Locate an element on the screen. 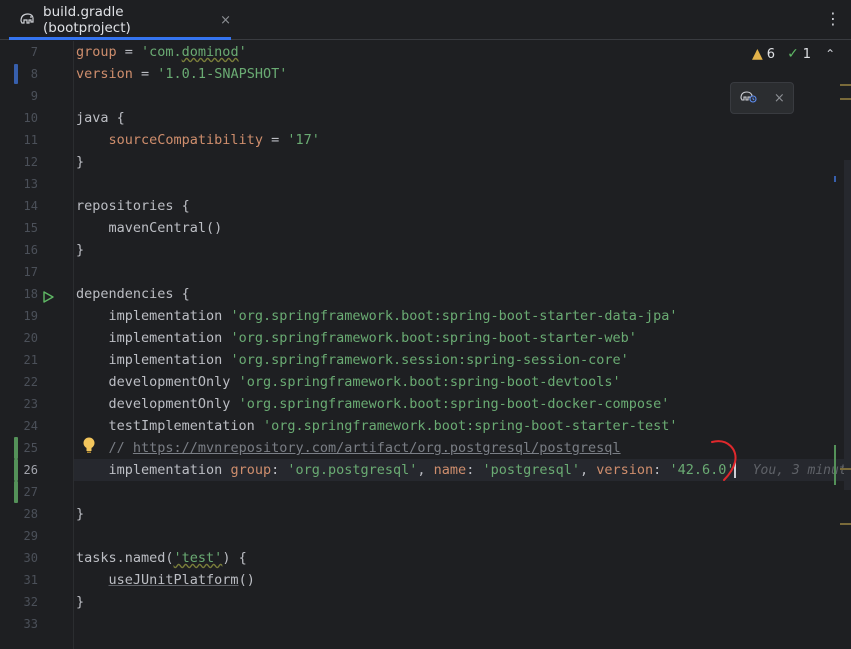  gutter-row: 26 is located at coordinates (37, 470).